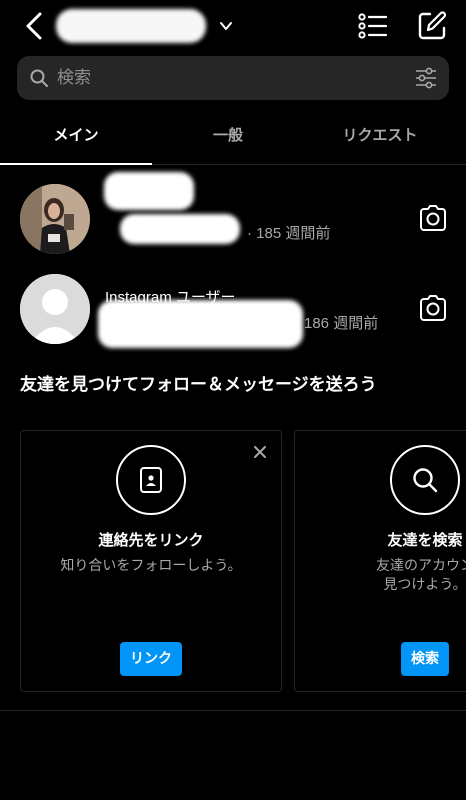 Image resolution: width=466 pixels, height=800 pixels. Describe the element at coordinates (76, 138) in the screenshot. I see `tab-main: メイン` at that location.